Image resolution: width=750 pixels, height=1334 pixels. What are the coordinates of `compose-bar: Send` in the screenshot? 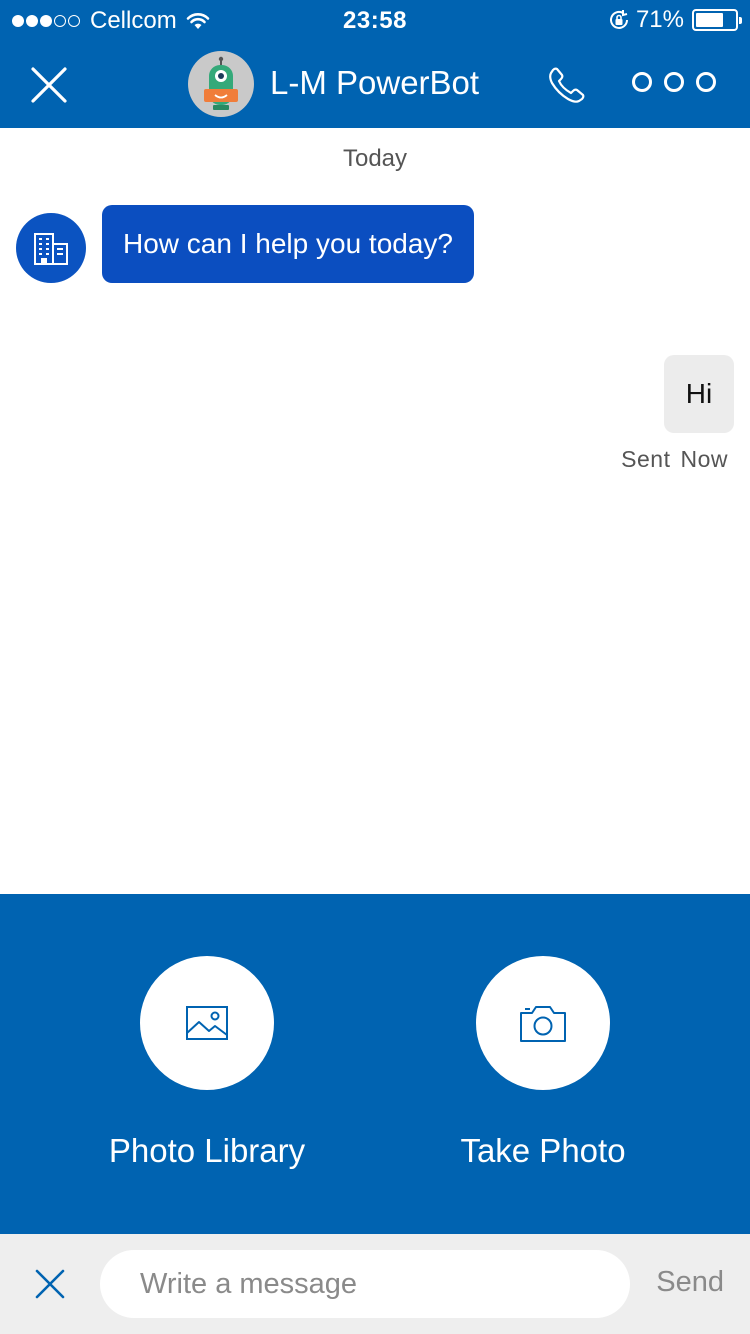 It's located at (375, 1284).